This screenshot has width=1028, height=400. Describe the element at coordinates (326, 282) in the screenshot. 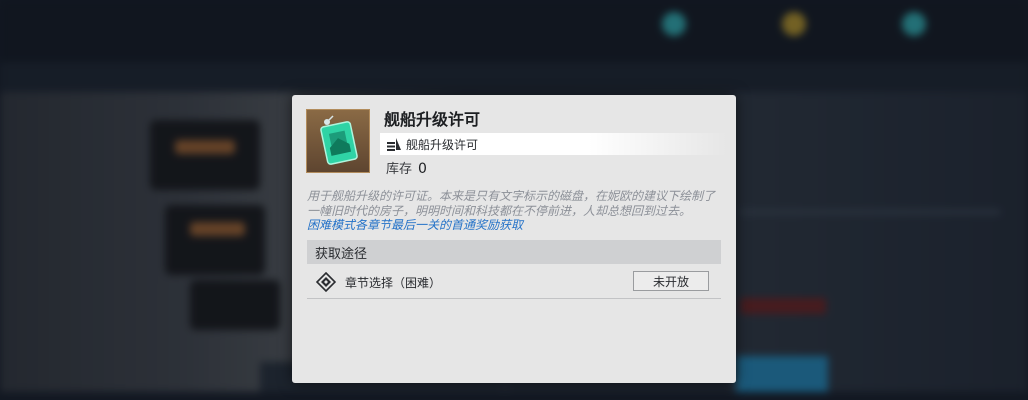

I see `chapter-select-icon` at that location.